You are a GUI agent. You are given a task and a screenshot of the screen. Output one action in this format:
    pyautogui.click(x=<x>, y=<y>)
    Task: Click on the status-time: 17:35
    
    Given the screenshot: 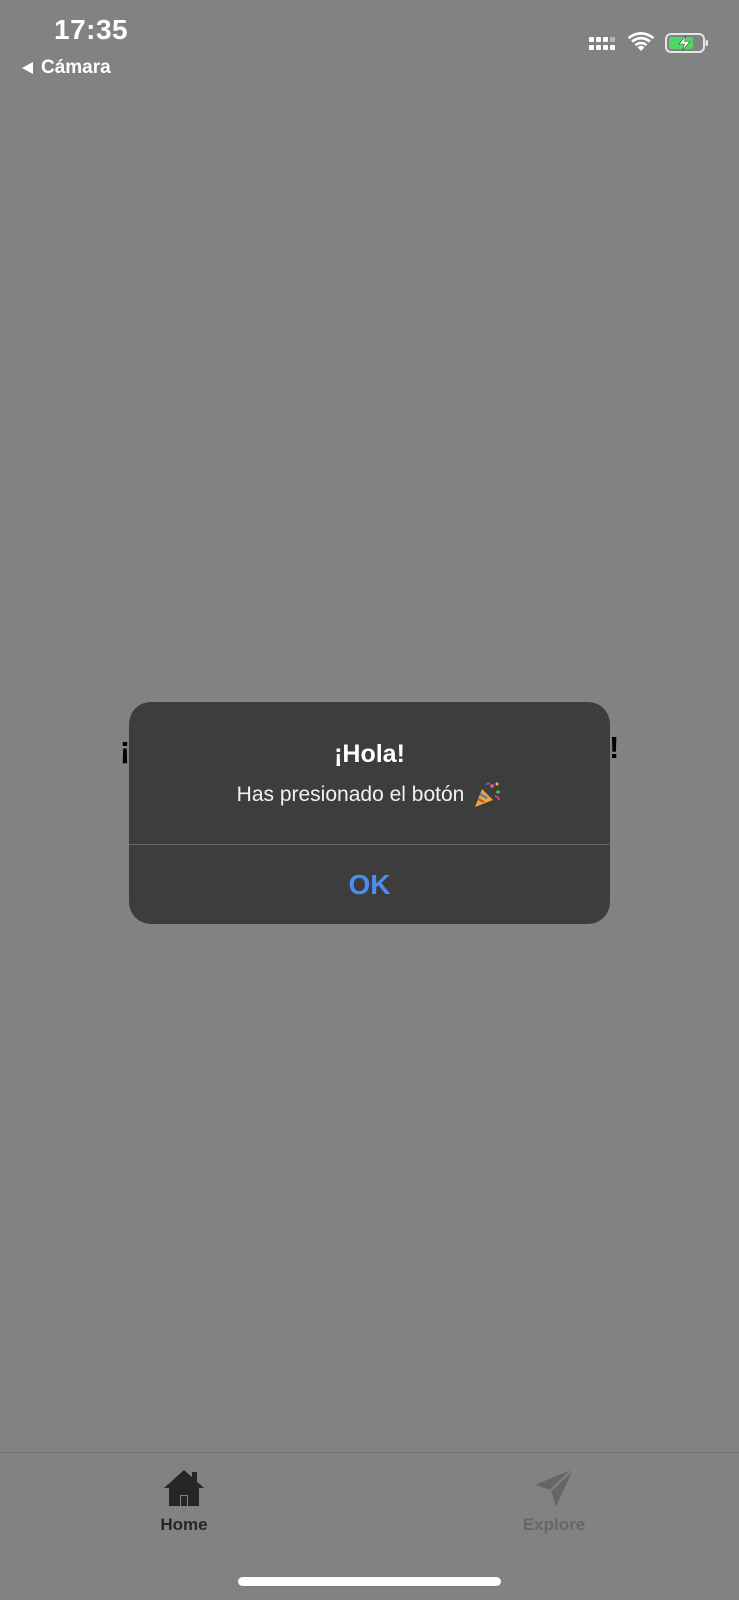 What is the action you would take?
    pyautogui.click(x=91, y=29)
    